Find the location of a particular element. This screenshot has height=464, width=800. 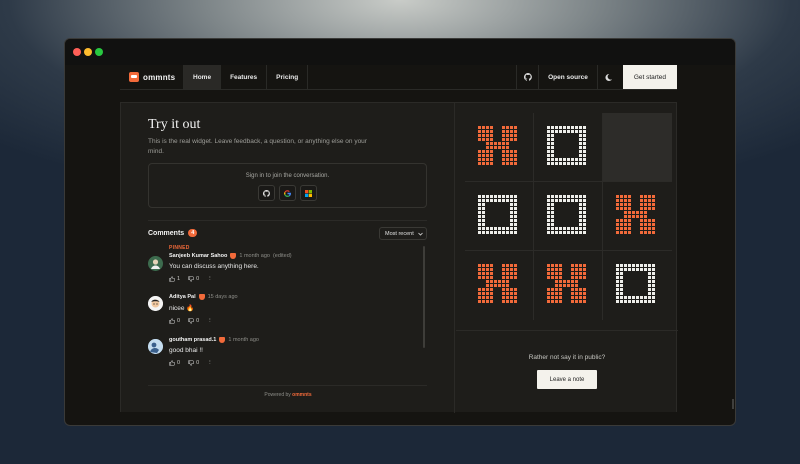

nav-features: Features is located at coordinates (243, 77).